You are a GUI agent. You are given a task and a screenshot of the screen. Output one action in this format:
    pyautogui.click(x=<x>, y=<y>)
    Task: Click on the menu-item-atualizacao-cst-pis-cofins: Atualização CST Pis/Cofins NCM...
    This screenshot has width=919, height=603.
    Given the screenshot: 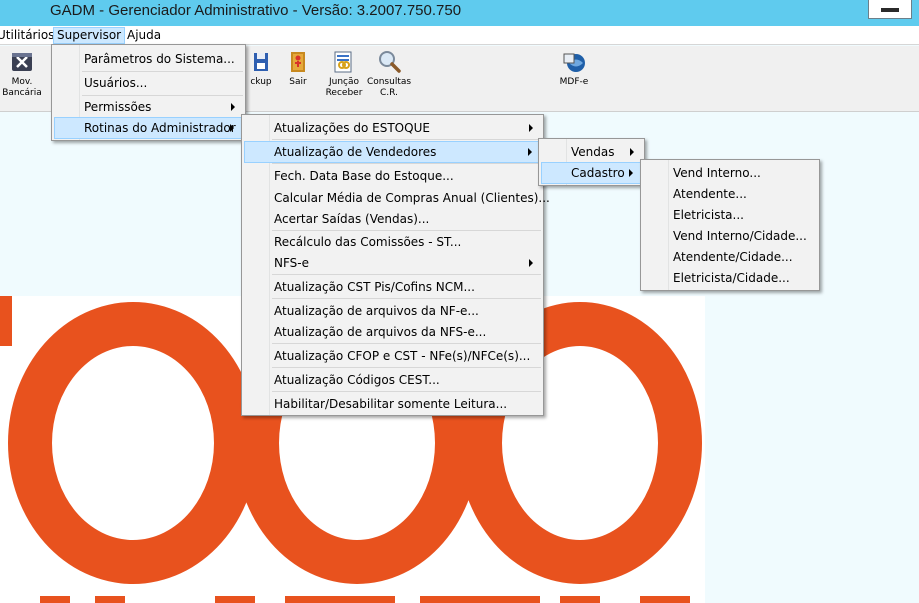 What is the action you would take?
    pyautogui.click(x=392, y=287)
    